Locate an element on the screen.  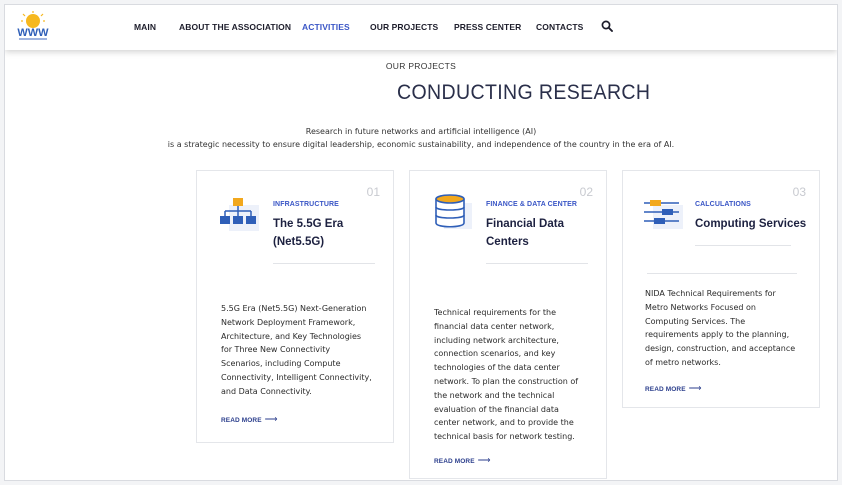
desc-line: 5.5G Era (Net5.5G) Next-Generation is located at coordinates (294, 308).